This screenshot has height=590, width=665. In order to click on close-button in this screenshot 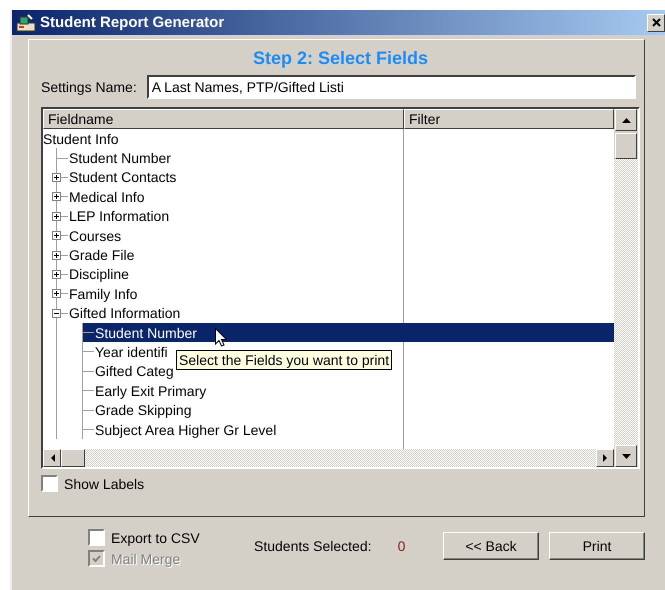, I will do `click(656, 23)`.